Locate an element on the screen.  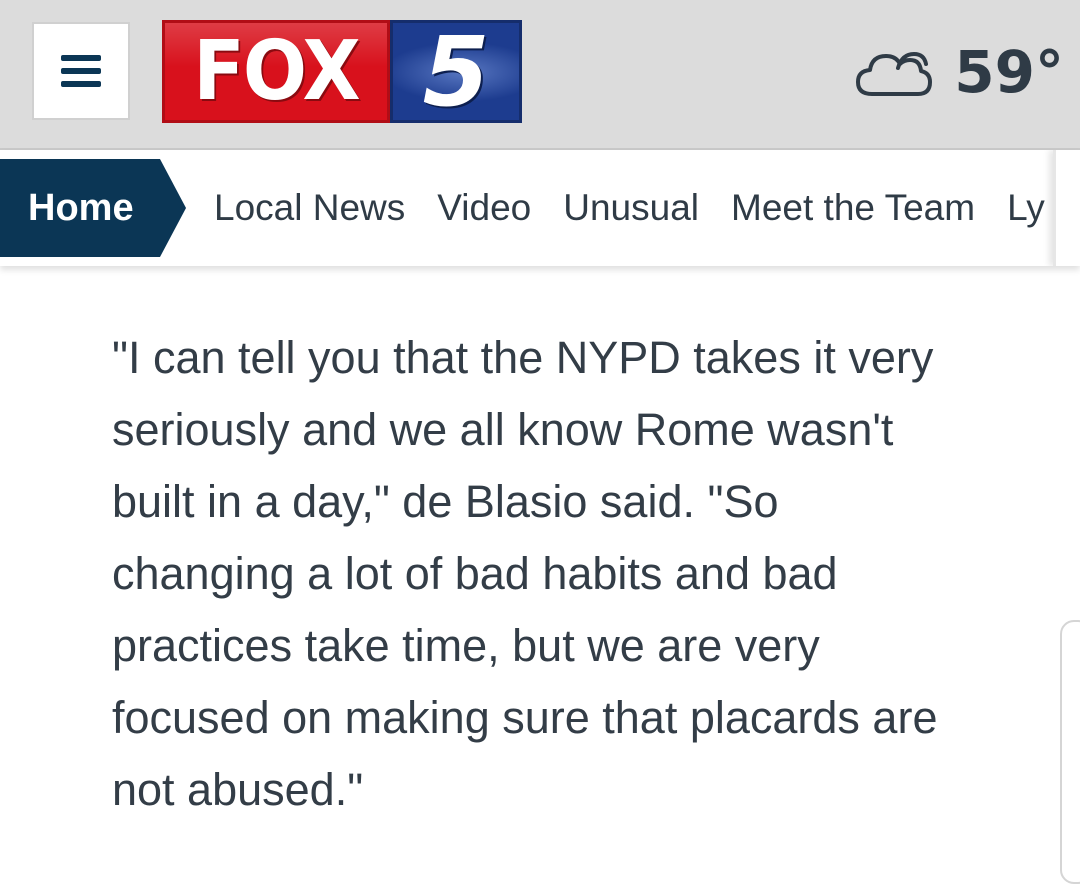
nav-item-video: Video is located at coordinates (484, 208).